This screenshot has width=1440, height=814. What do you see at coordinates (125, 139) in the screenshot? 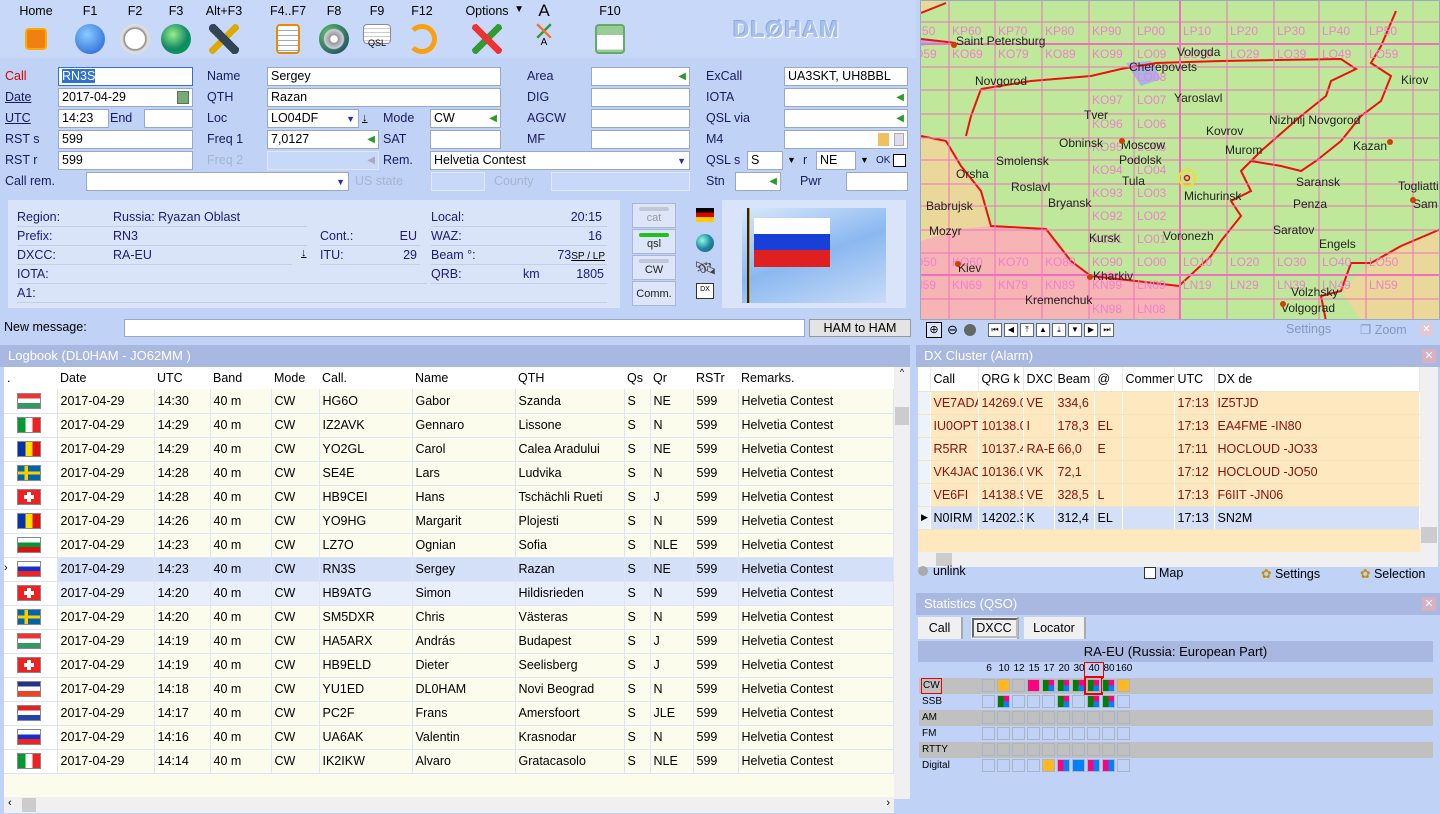
I see `rst-sent-input: 599` at bounding box center [125, 139].